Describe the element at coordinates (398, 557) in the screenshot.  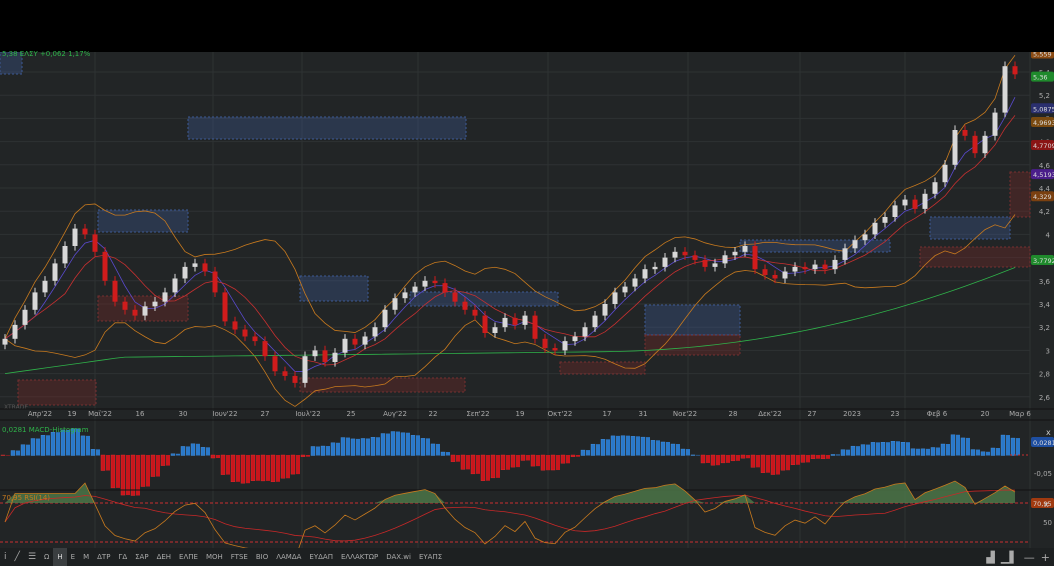
I see `symbol-tab: DAX.wi` at that location.